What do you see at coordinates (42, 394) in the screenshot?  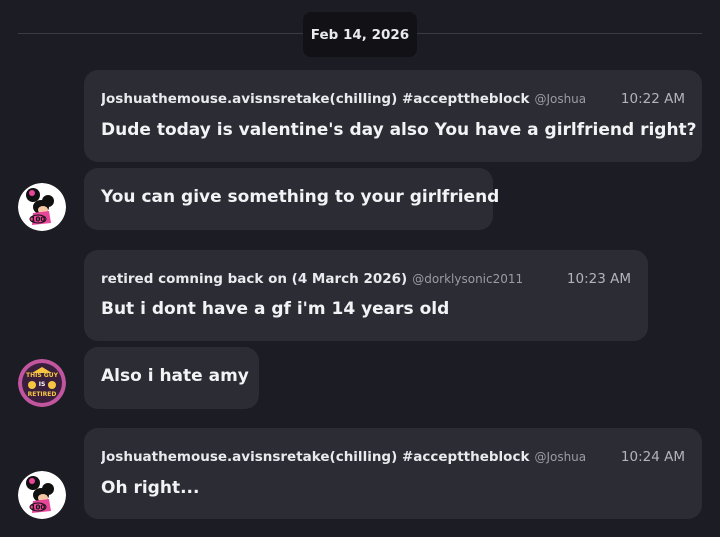 I see `retired-badge-bottom: RETIRED` at bounding box center [42, 394].